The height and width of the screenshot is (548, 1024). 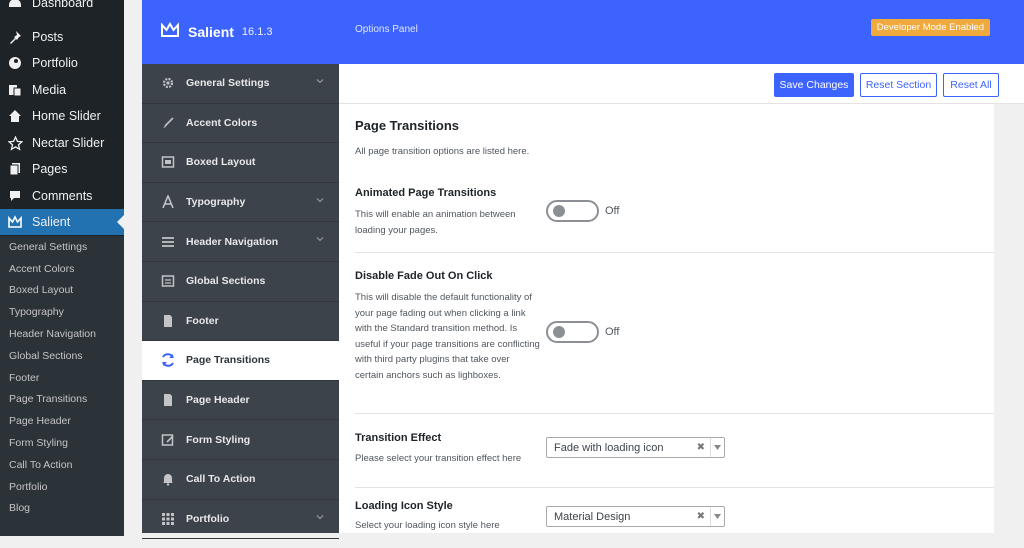 What do you see at coordinates (48, 37) in the screenshot?
I see `wp-menu-label: Posts` at bounding box center [48, 37].